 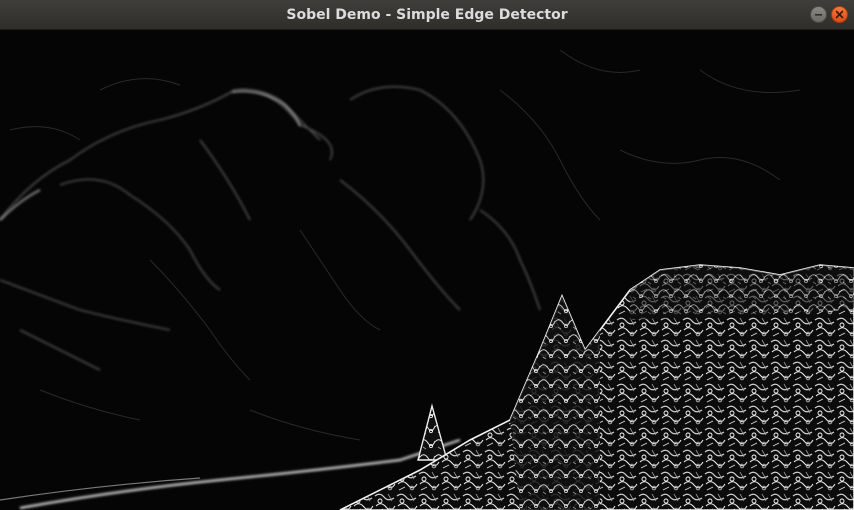 I want to click on close-icon, so click(x=839, y=14).